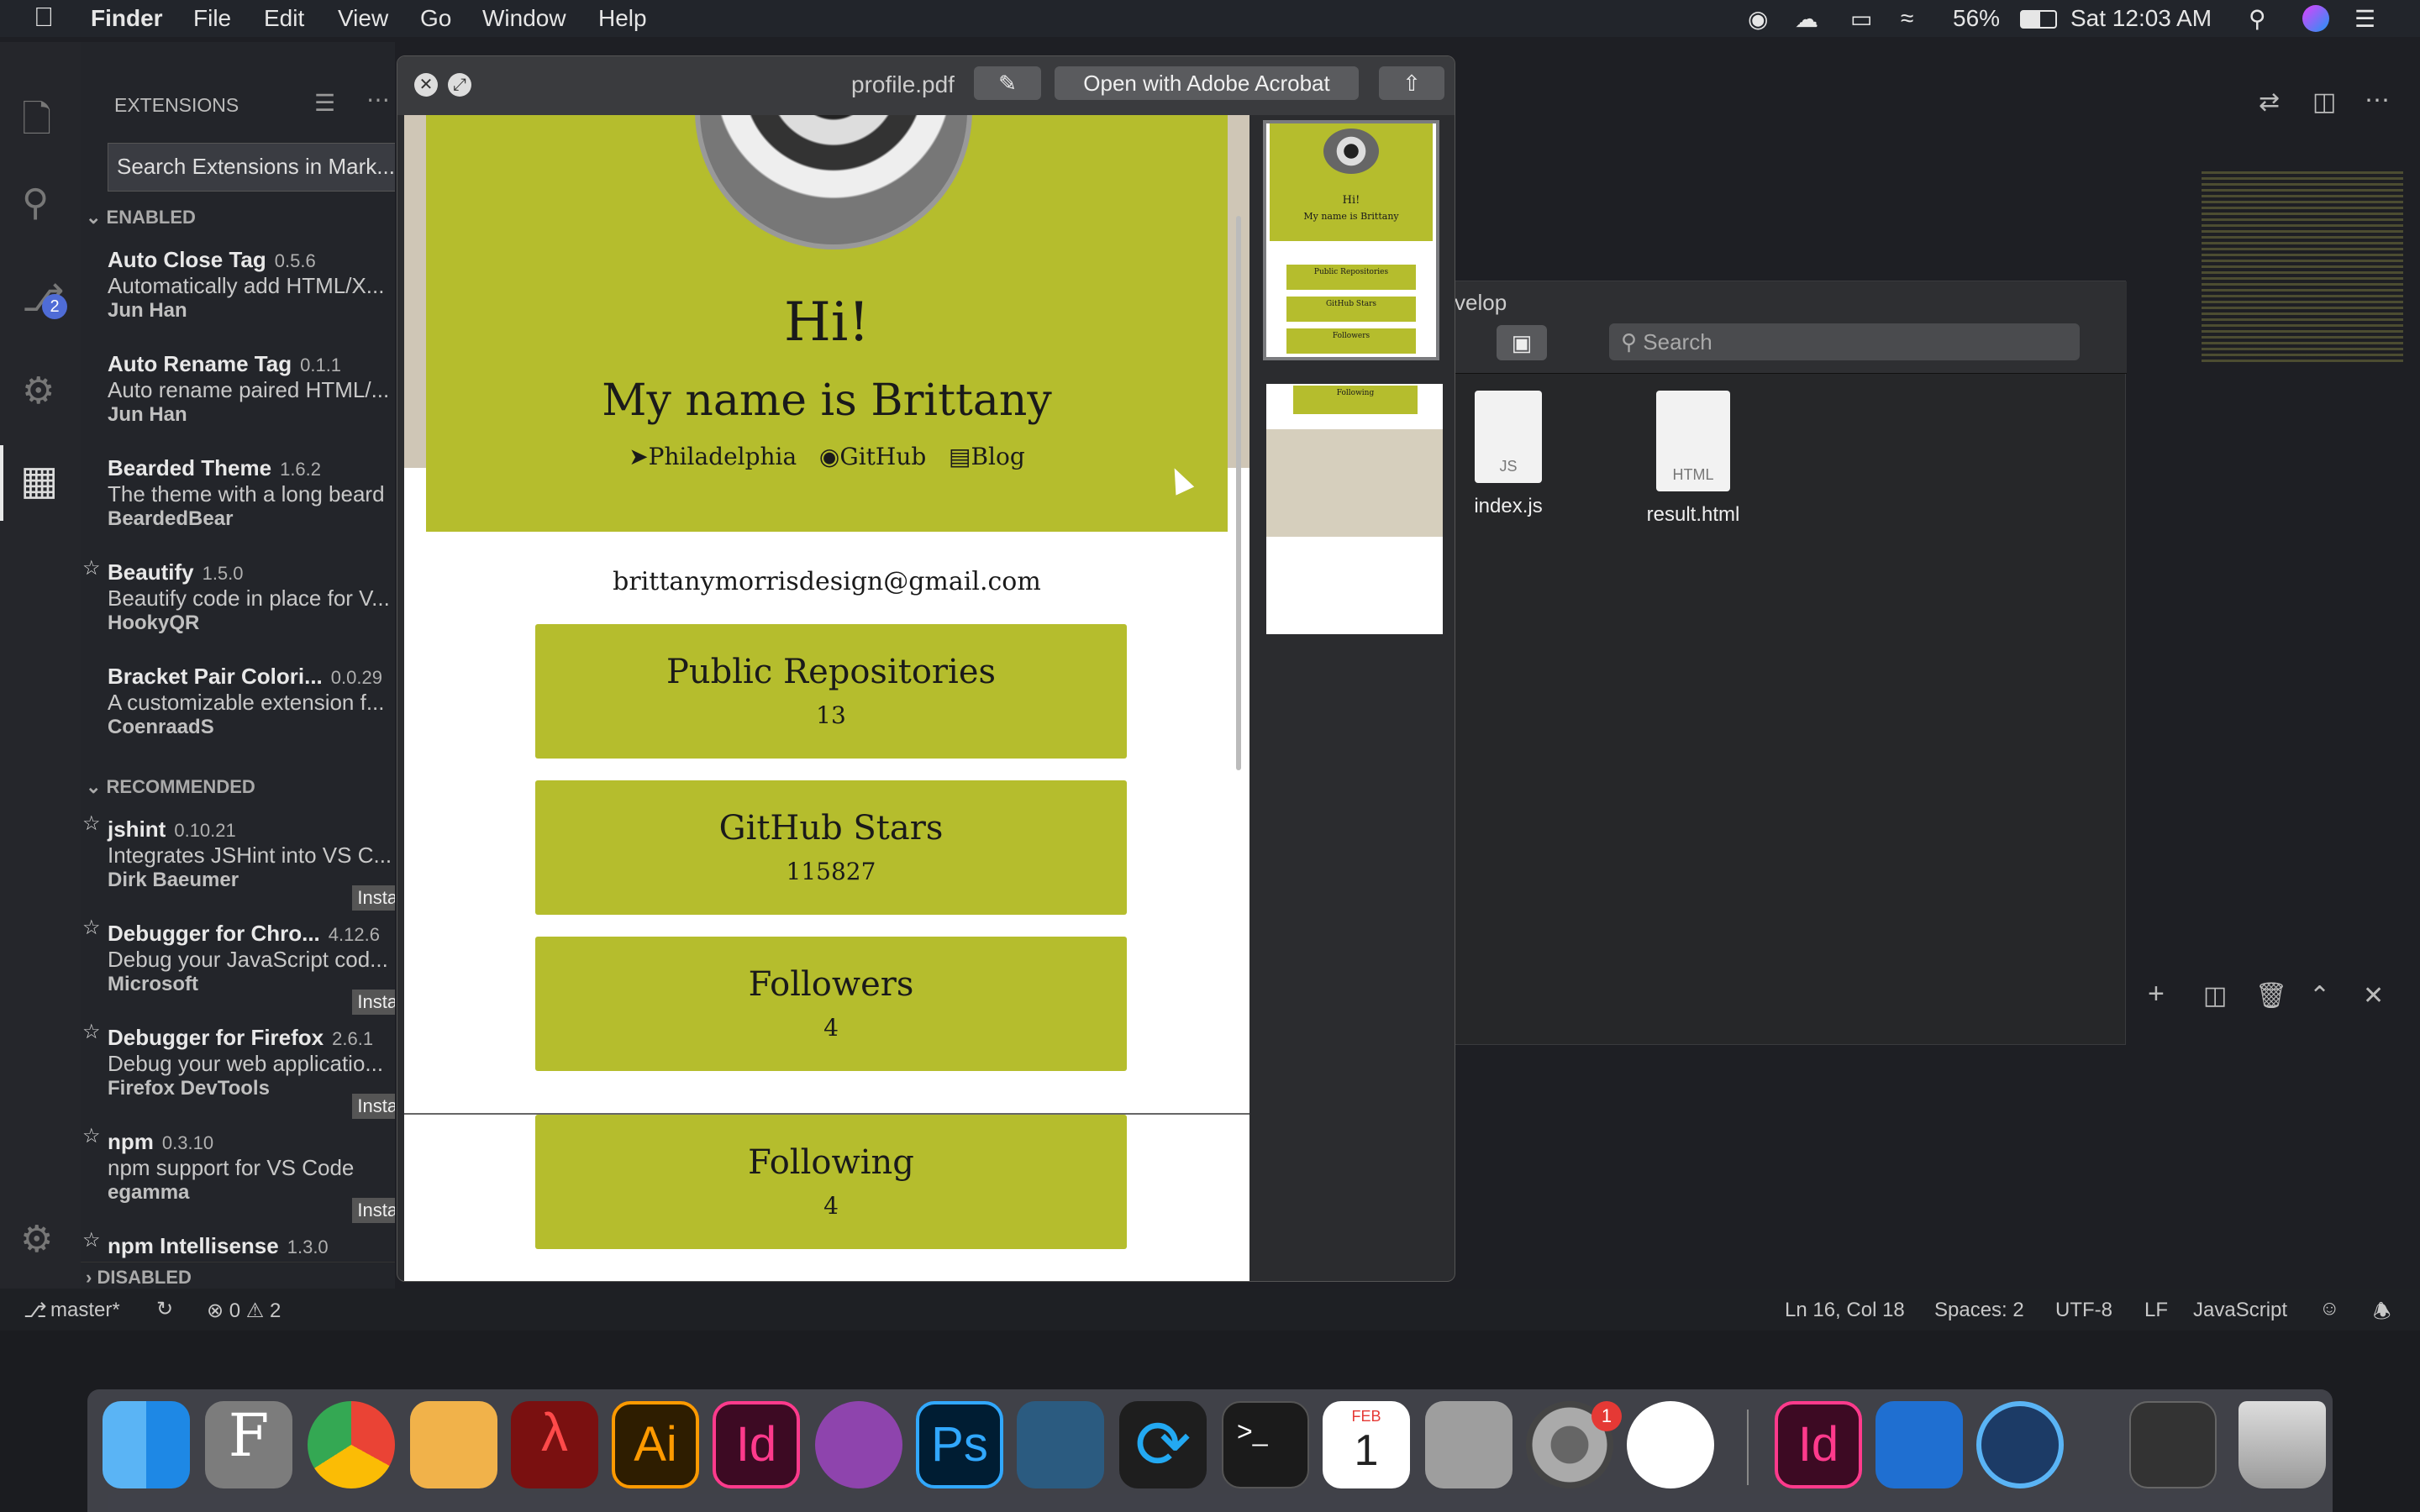 Image resolution: width=2420 pixels, height=1512 pixels. Describe the element at coordinates (1670, 1444) in the screenshot. I see `slack-dock-icon` at that location.